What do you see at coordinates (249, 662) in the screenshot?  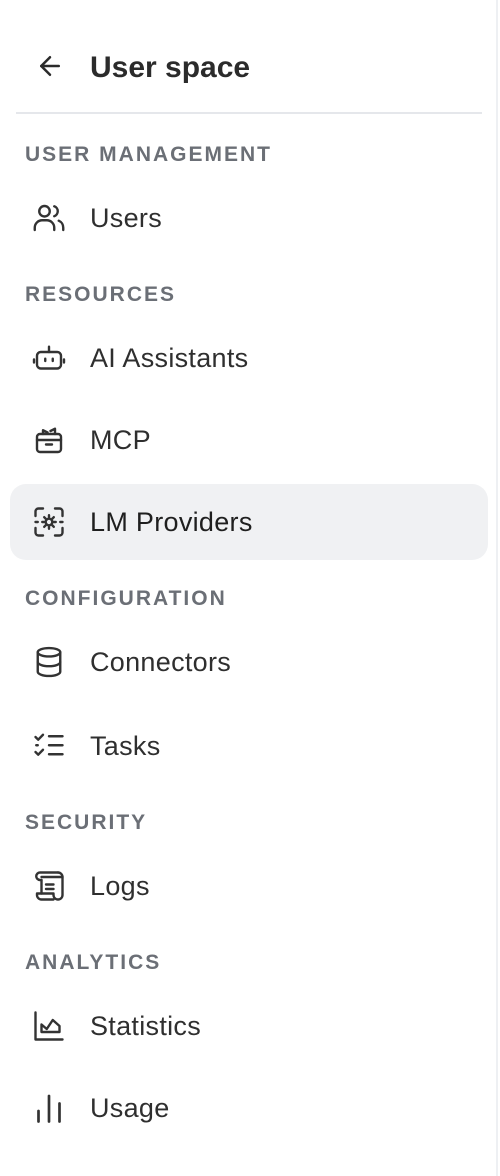 I see `sidebar-item-connectors: Connectors` at bounding box center [249, 662].